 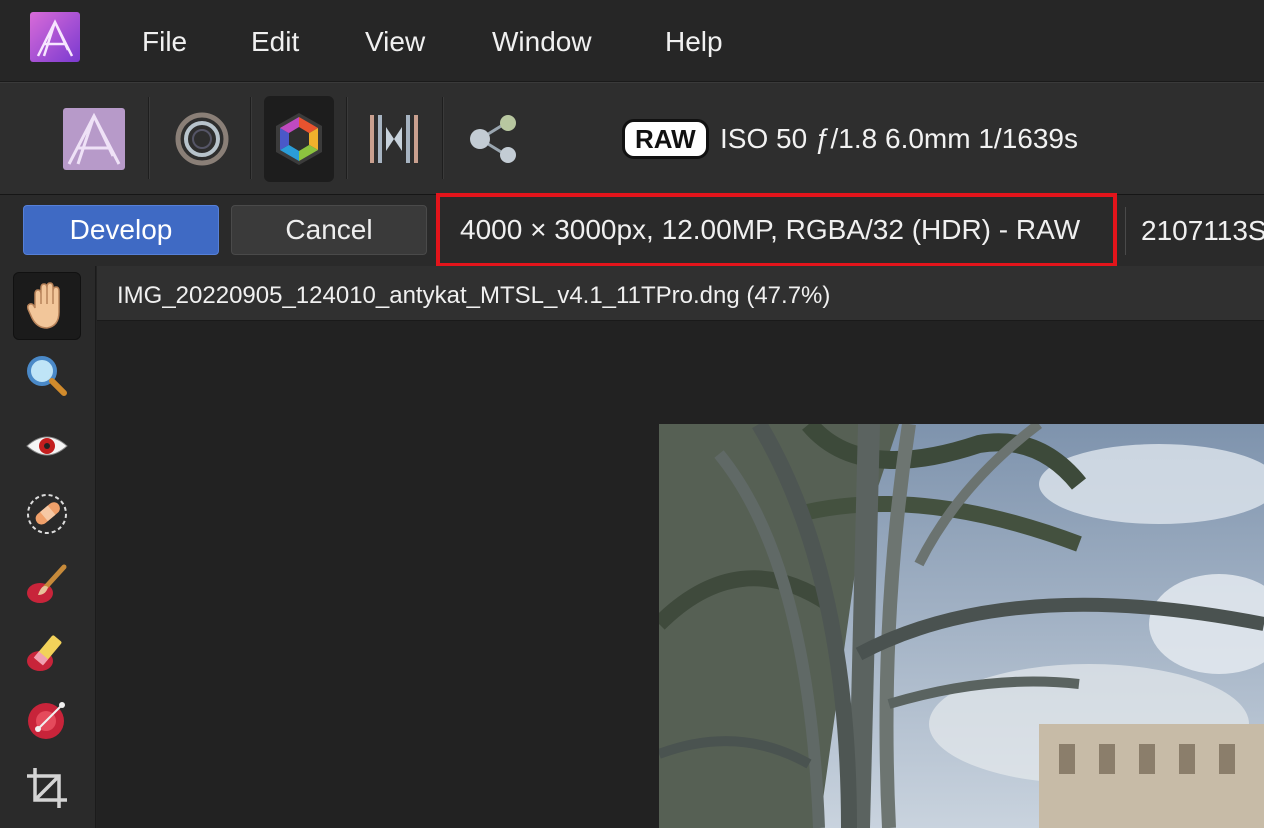 What do you see at coordinates (395, 42) in the screenshot?
I see `menu-view: View` at bounding box center [395, 42].